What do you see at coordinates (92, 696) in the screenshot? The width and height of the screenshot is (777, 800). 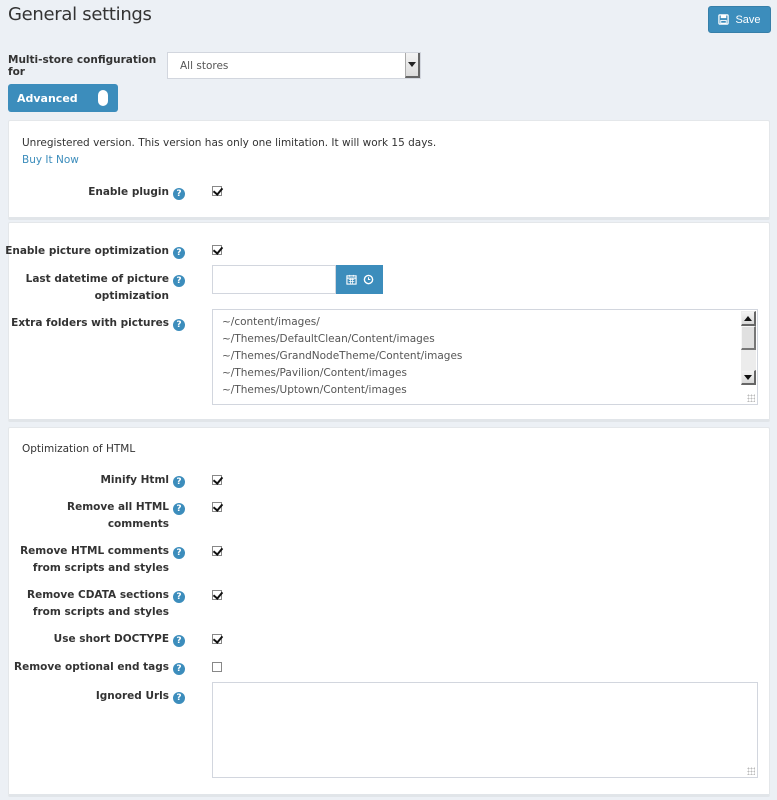 I see `ignored-urls-label: Ignored Urls?` at bounding box center [92, 696].